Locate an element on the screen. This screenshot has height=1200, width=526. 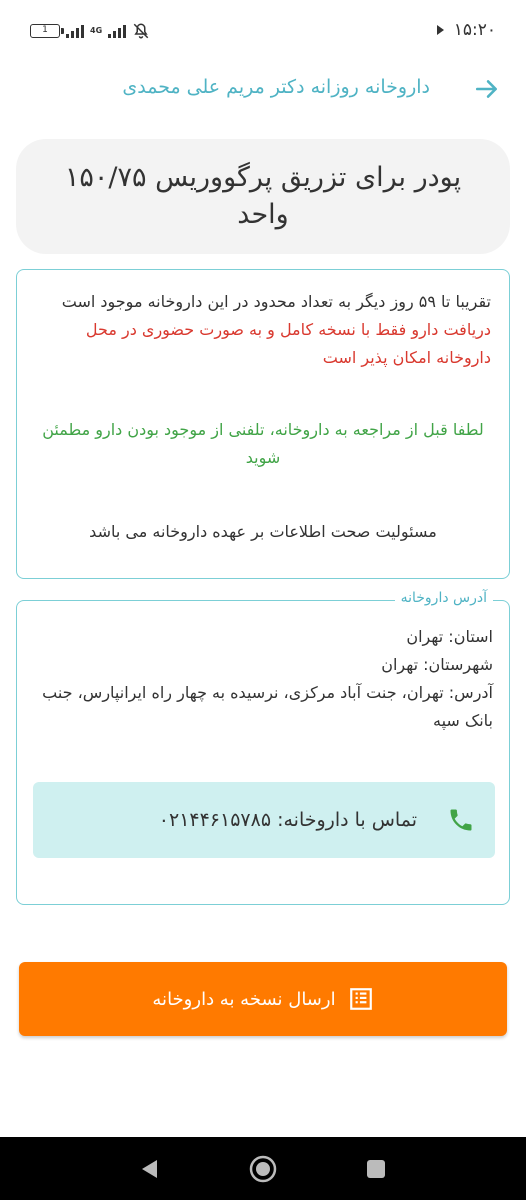
call-pharmacy-button: تماس با داروخانه: ۰۲۱۴۴۶۱۵۷۸۵ is located at coordinates (264, 820).